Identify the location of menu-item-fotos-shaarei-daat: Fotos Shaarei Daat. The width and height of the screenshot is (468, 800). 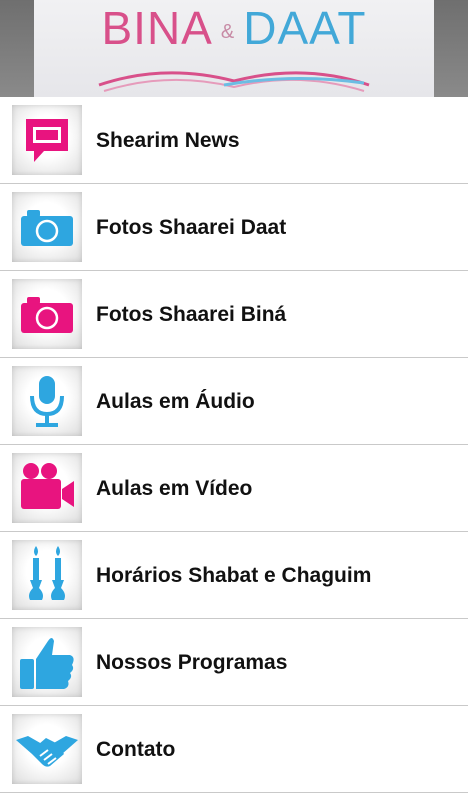
(234, 227).